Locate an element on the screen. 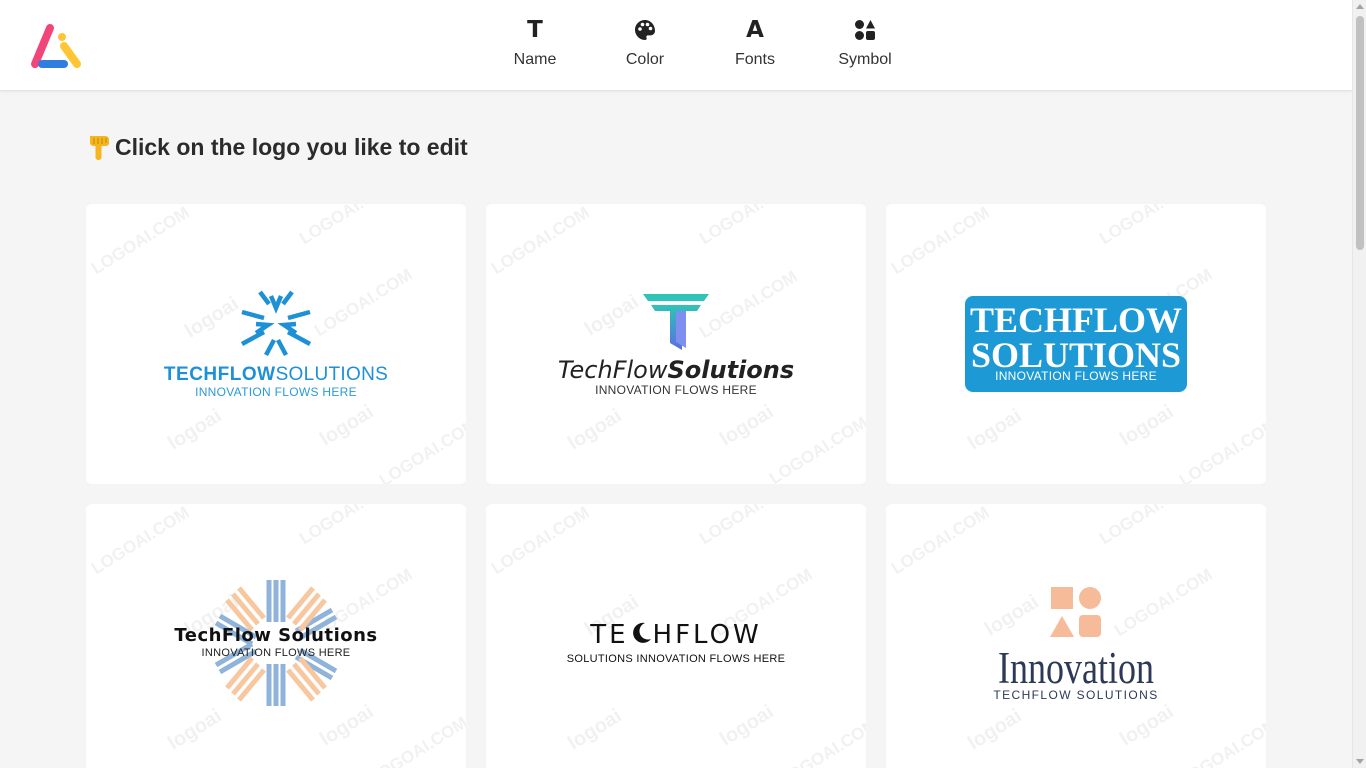 The width and height of the screenshot is (1366, 768). palette-icon is located at coordinates (645, 30).